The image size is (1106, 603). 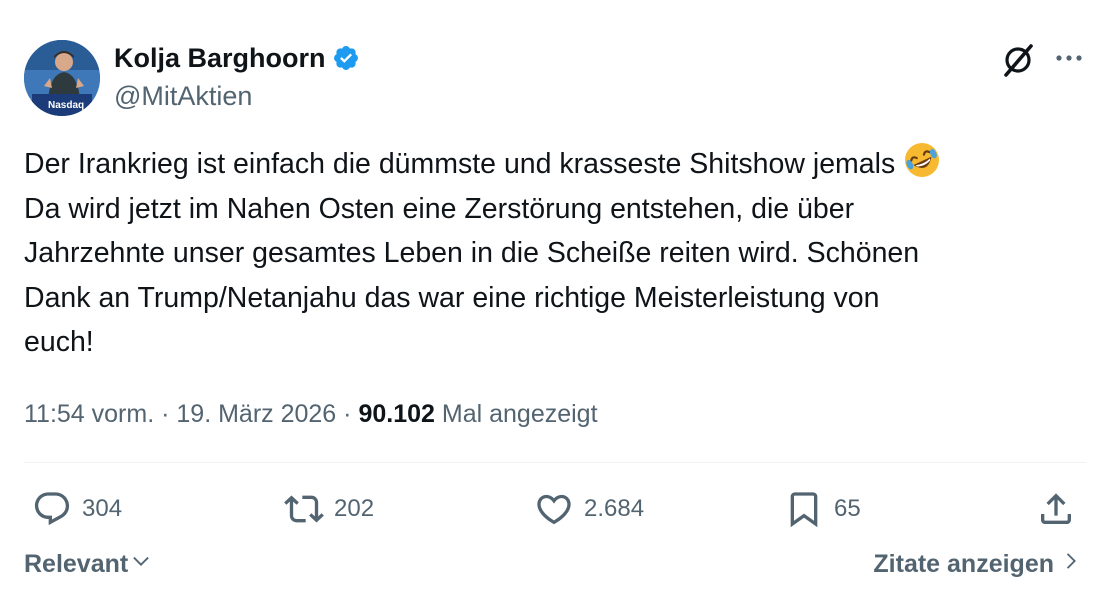 I want to click on tweet-line: euch!, so click(x=59, y=342).